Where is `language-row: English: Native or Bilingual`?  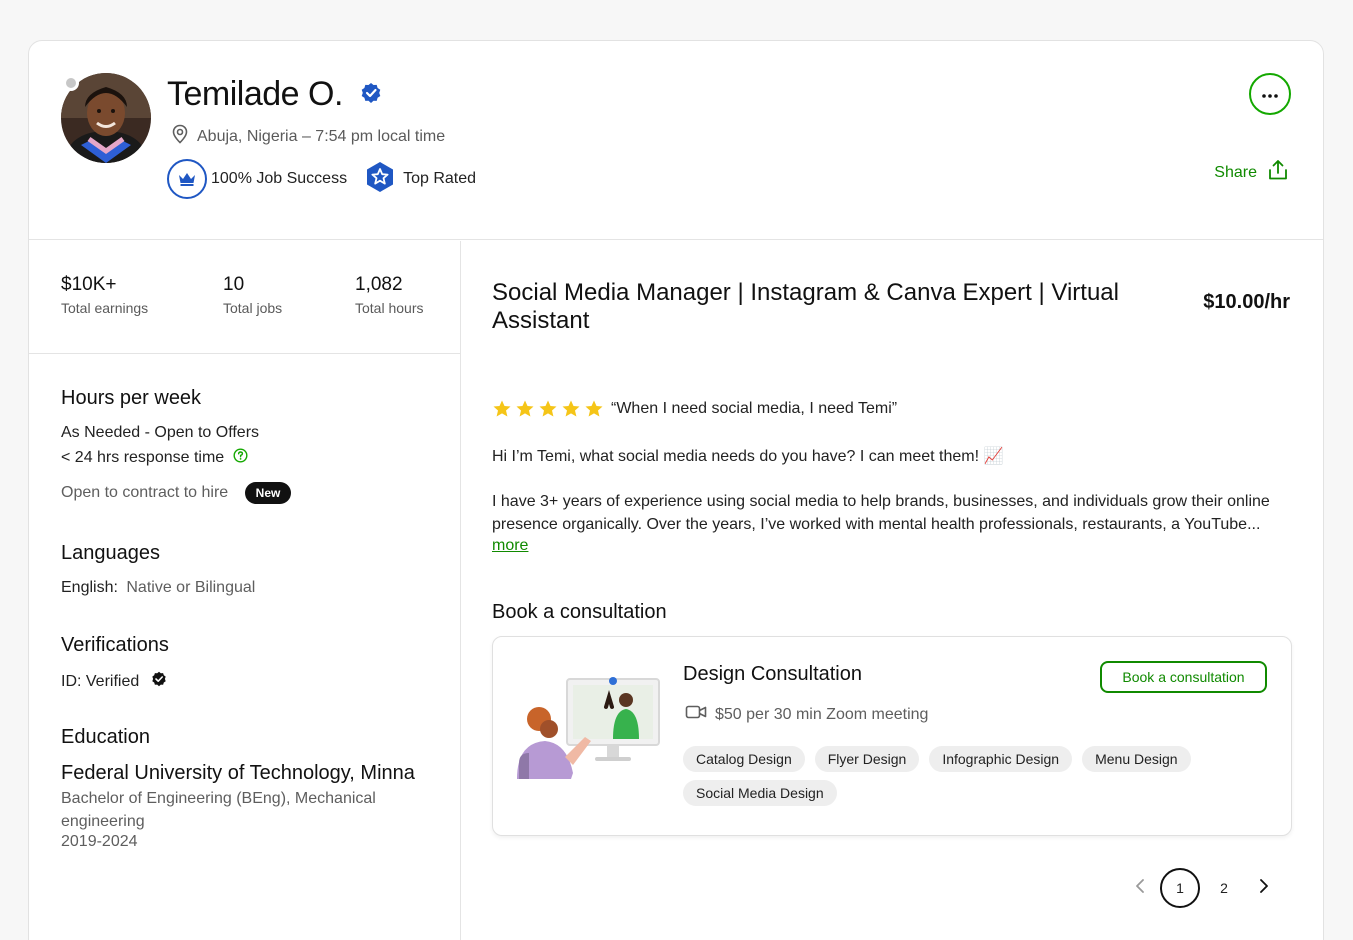 language-row: English: Native or Bilingual is located at coordinates (158, 588).